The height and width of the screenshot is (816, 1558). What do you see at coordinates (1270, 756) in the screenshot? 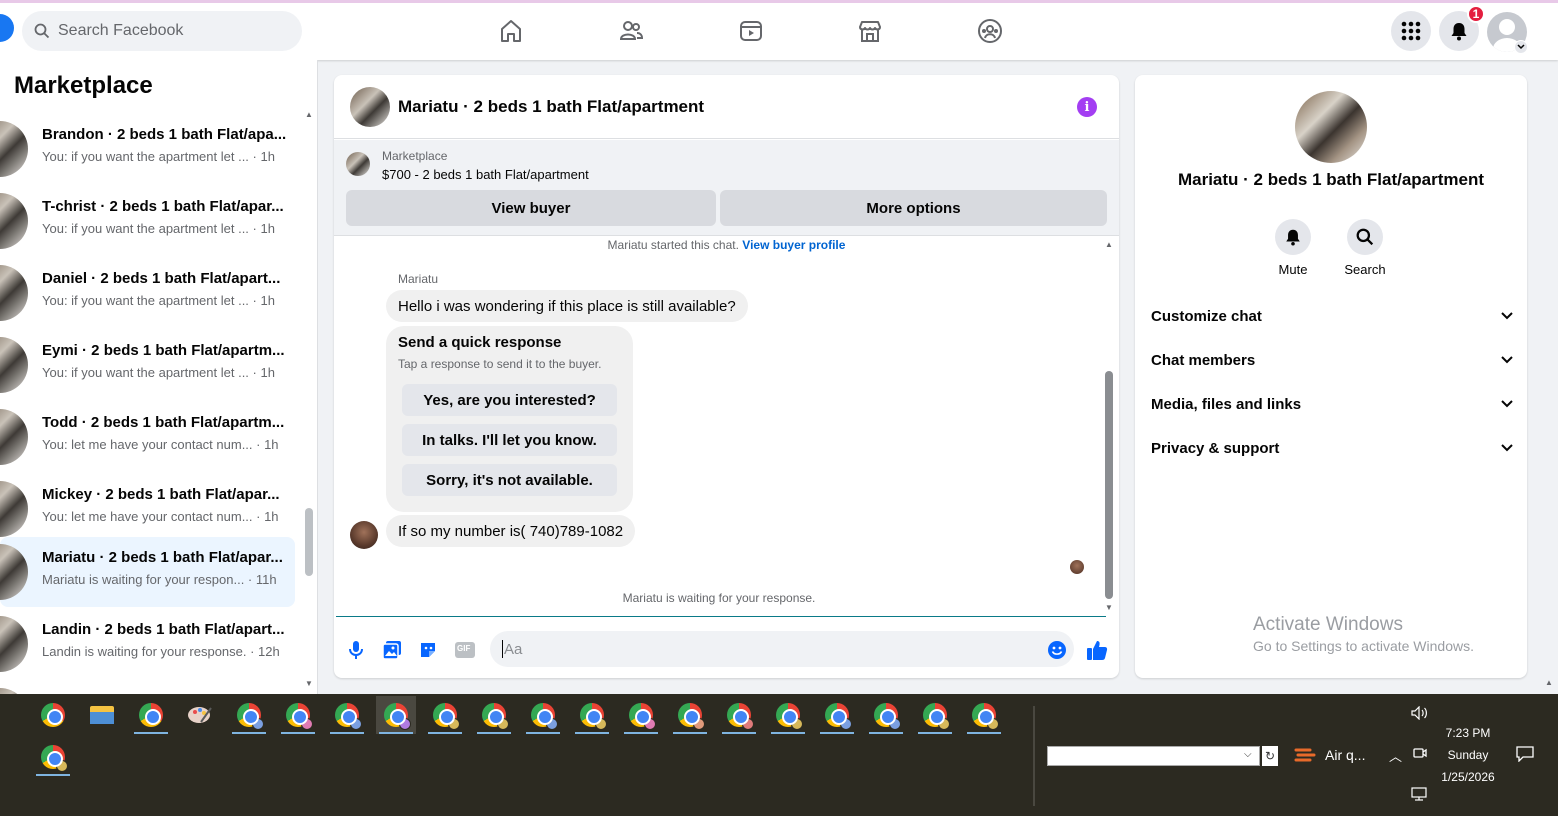
I see `refresh-icon: ↻` at bounding box center [1270, 756].